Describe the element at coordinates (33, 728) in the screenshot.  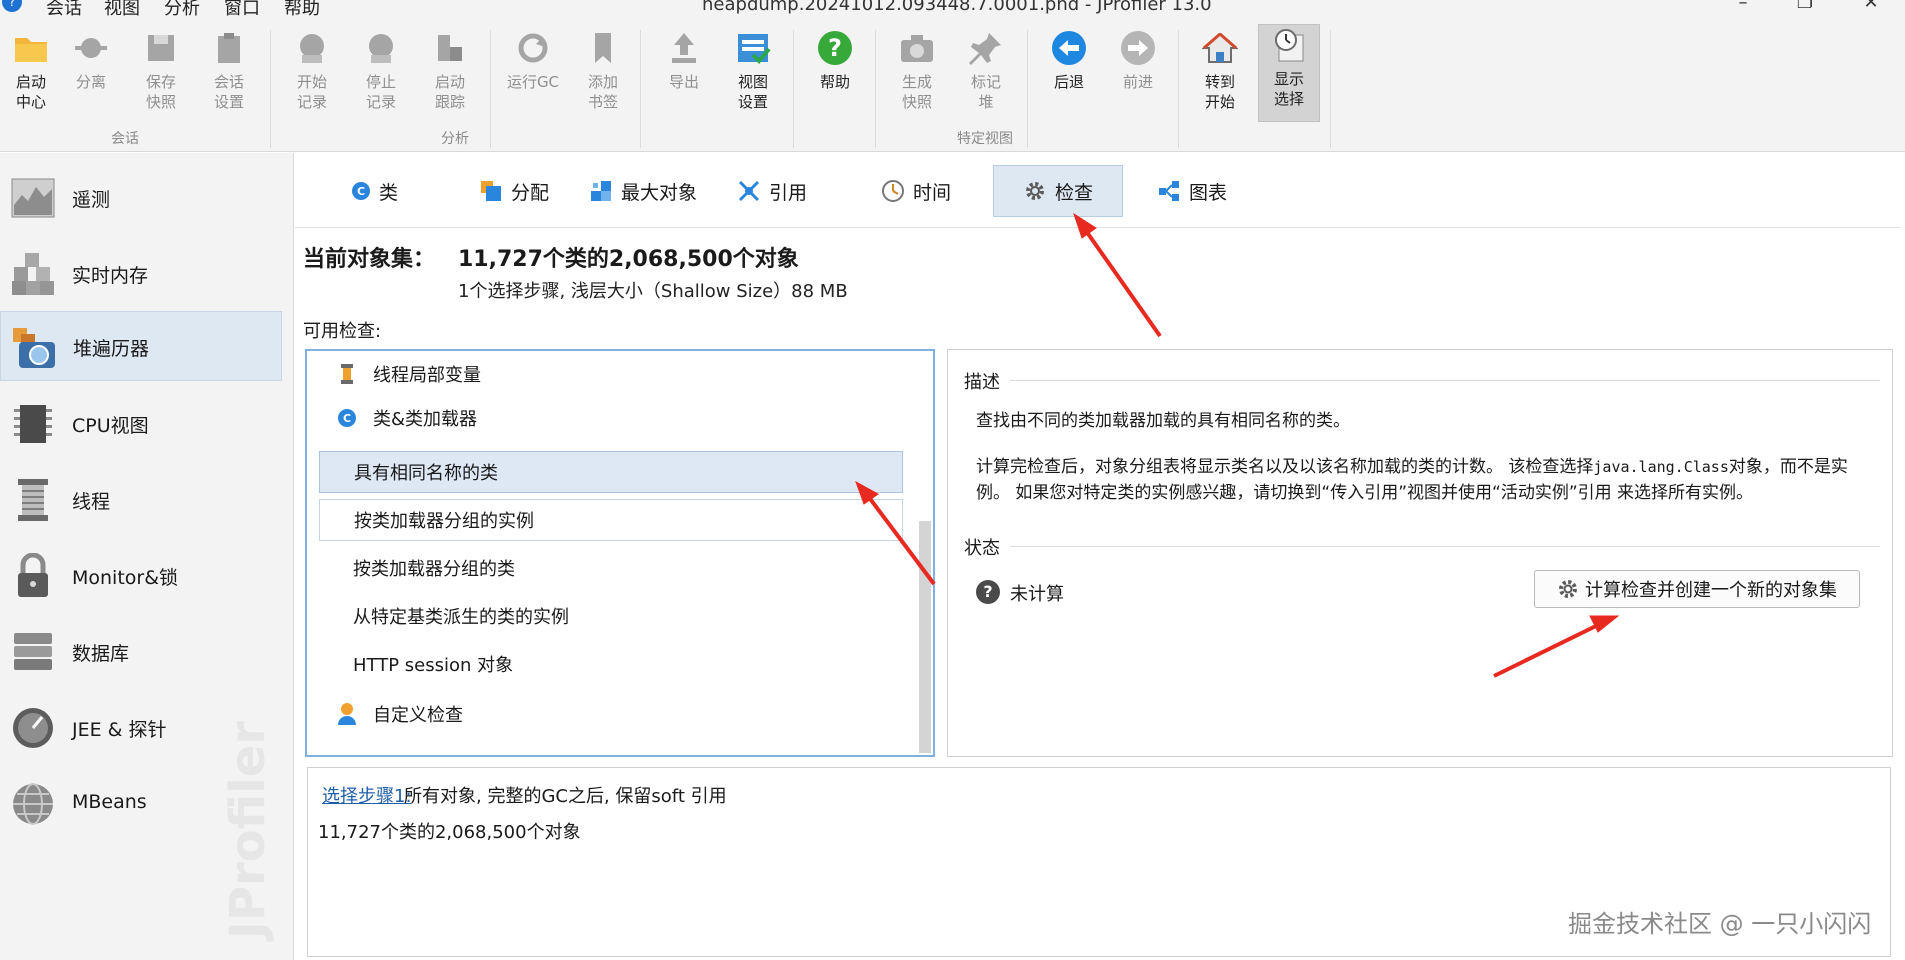
I see `gauge-icon` at that location.